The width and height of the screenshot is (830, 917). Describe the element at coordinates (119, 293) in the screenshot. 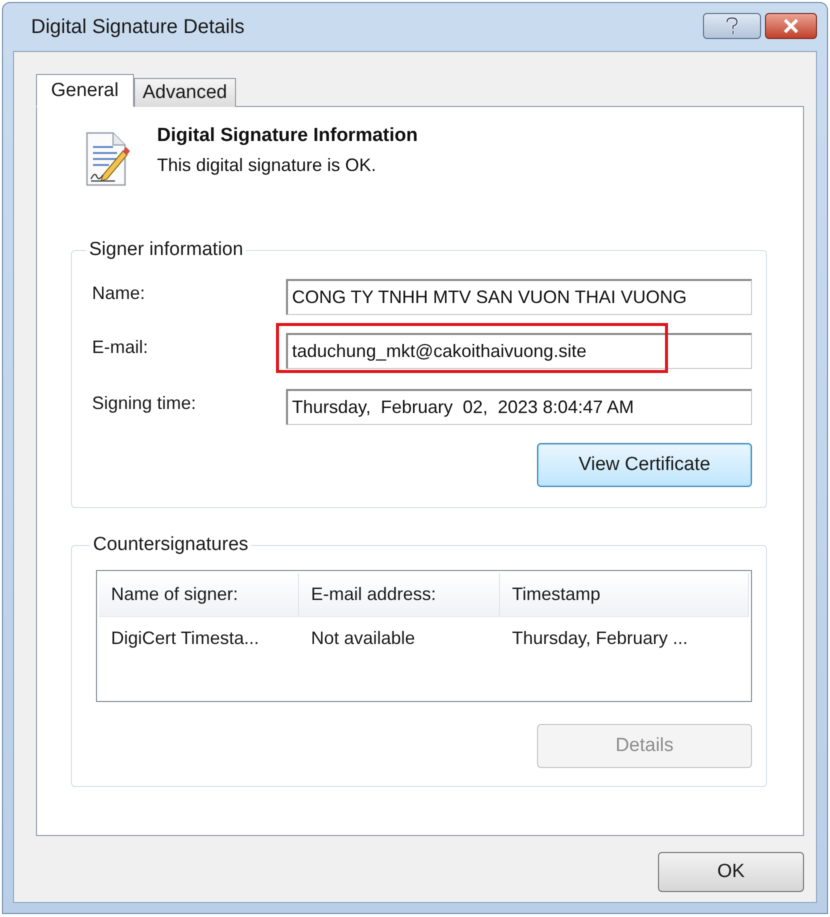

I see `field-label: Name:` at that location.